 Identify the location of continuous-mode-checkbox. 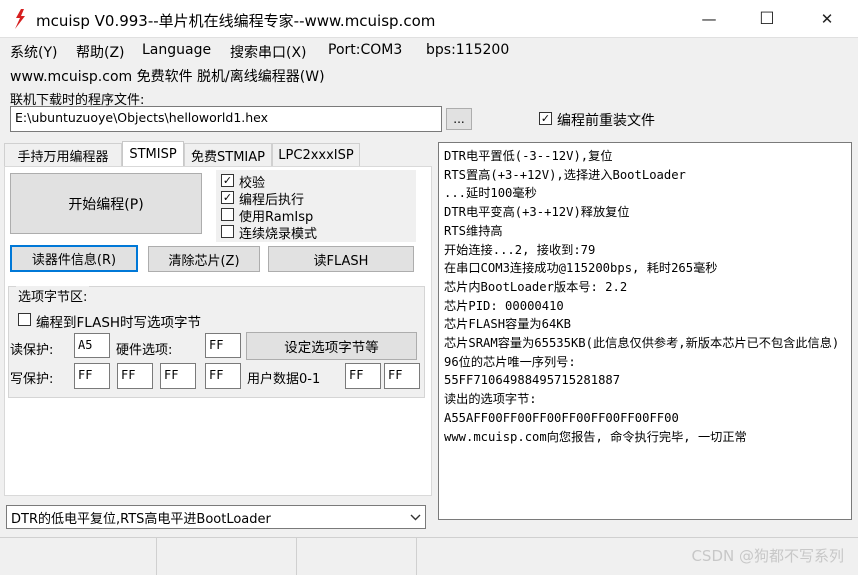
(227, 231).